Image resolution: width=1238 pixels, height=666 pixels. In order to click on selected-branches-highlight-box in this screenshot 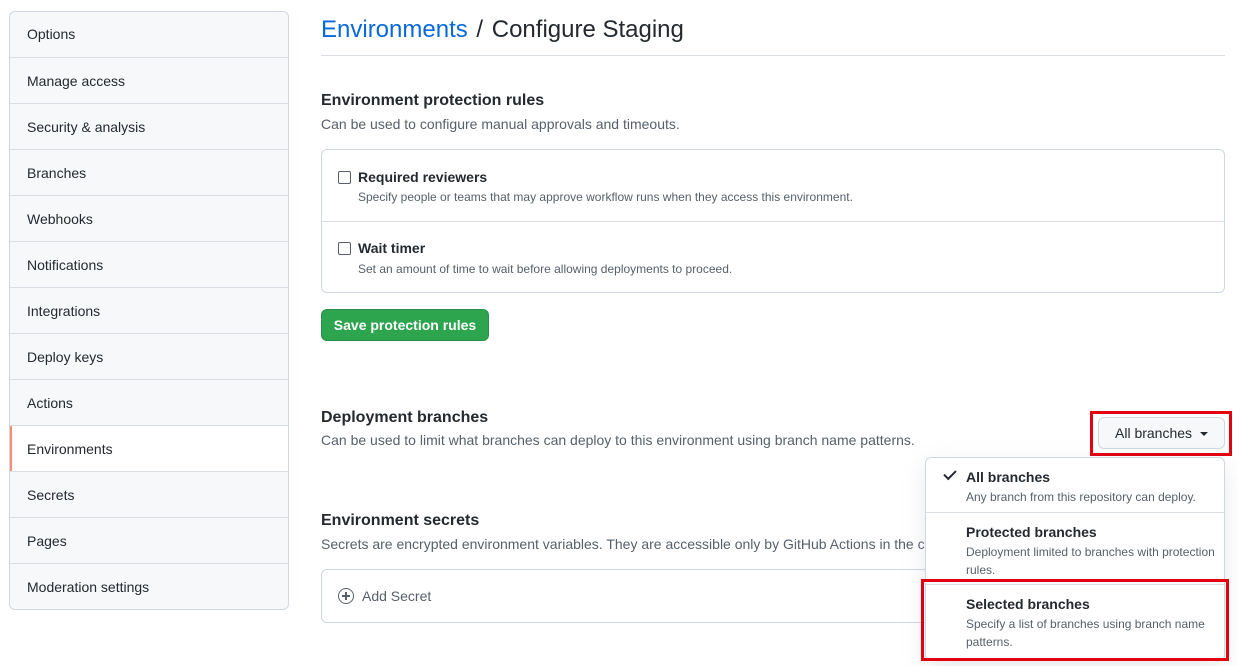, I will do `click(1075, 620)`.